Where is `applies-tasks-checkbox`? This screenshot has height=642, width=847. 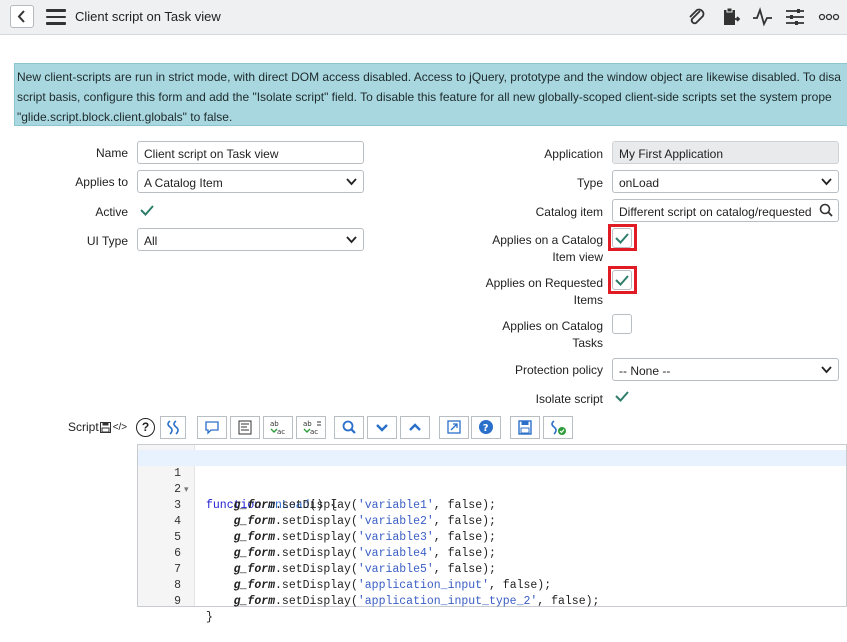
applies-tasks-checkbox is located at coordinates (622, 324).